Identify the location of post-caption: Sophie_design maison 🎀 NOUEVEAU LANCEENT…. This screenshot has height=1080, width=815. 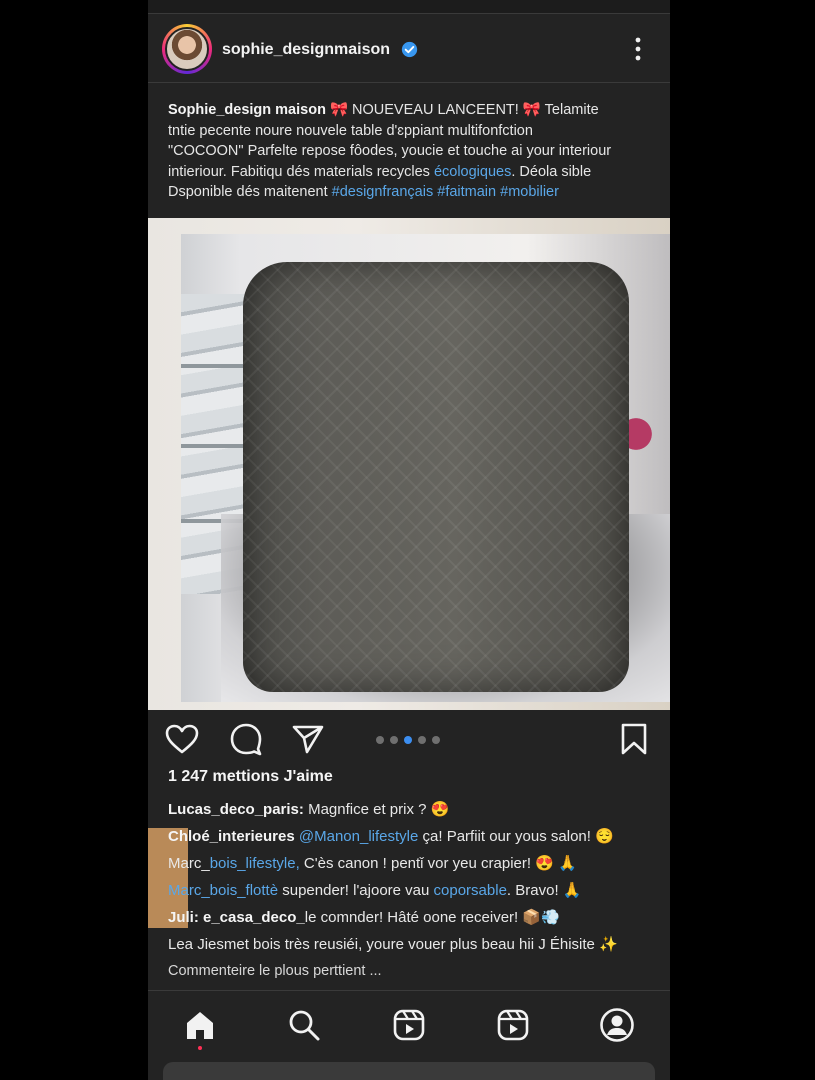
(411, 151).